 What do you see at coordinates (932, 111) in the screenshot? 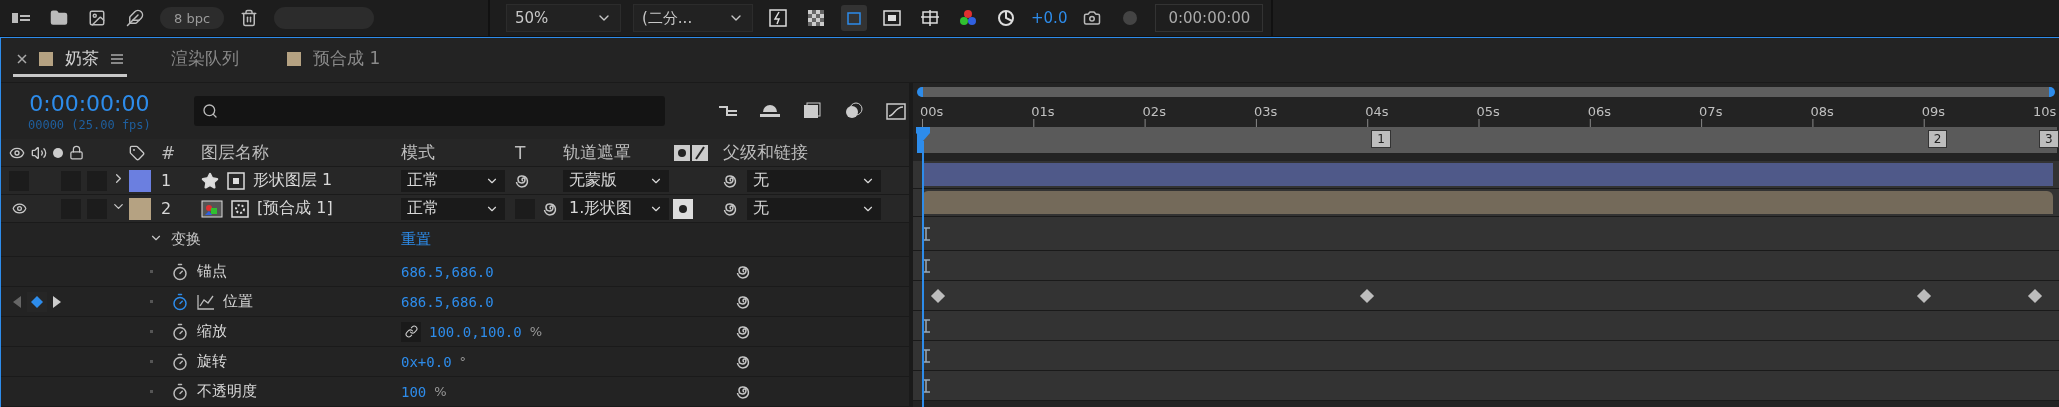
I see `tick-label: 00s` at bounding box center [932, 111].